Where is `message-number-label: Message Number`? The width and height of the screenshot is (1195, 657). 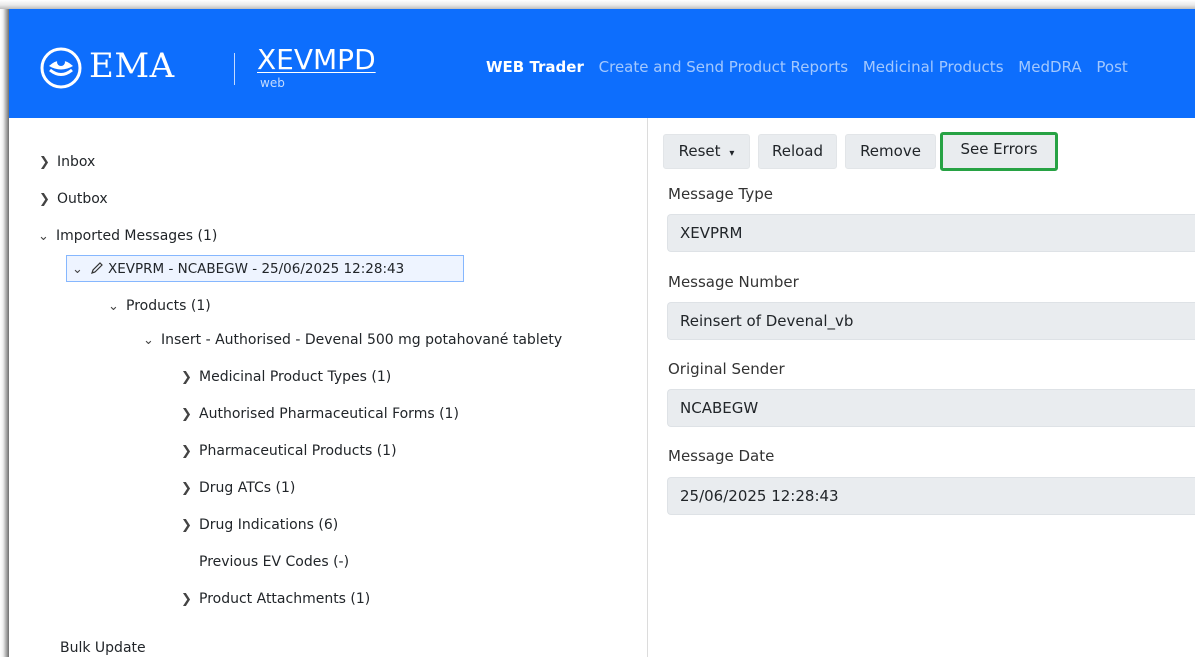
message-number-label: Message Number is located at coordinates (733, 282).